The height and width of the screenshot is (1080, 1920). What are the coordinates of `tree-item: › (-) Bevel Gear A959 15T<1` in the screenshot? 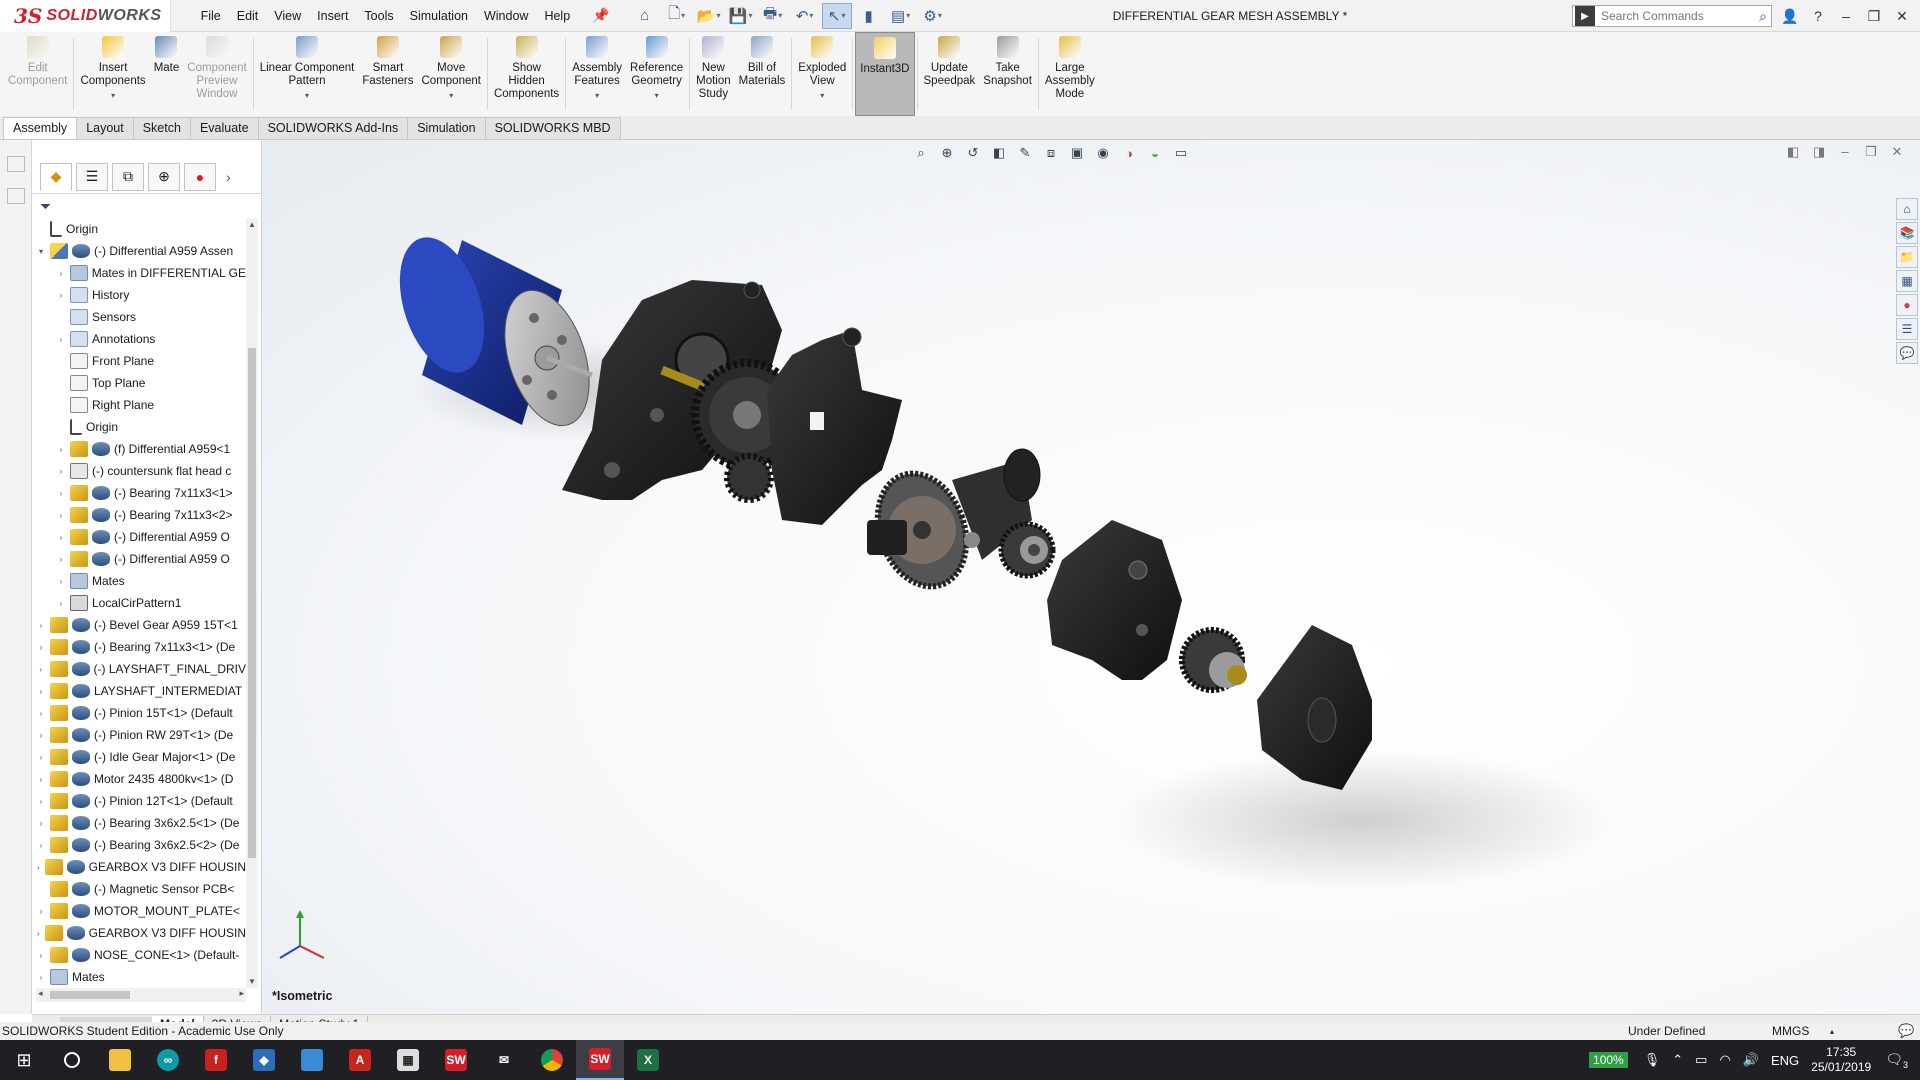 It's located at (139, 625).